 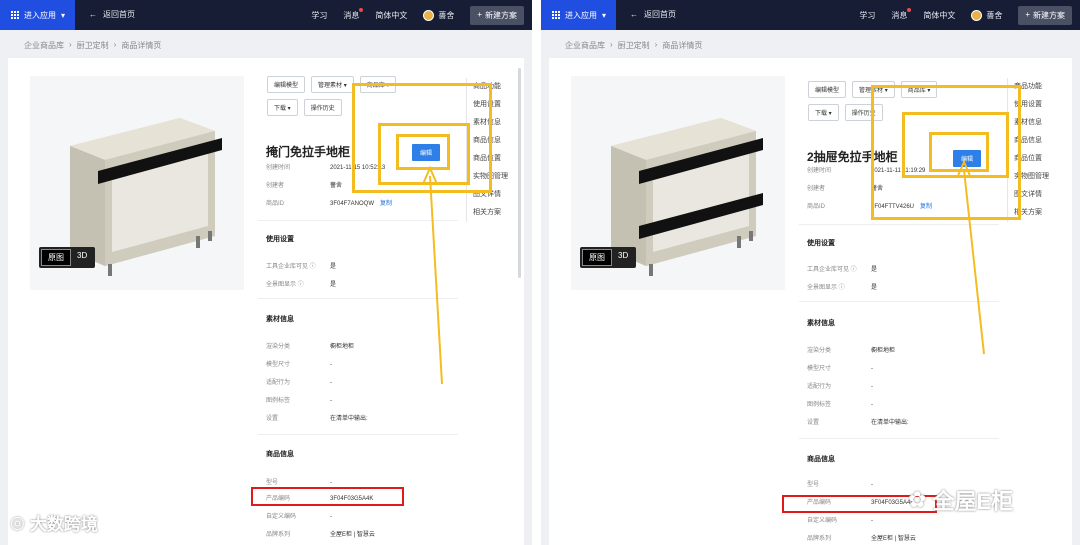 What do you see at coordinates (909, 9) in the screenshot?
I see `notification-dot` at bounding box center [909, 9].